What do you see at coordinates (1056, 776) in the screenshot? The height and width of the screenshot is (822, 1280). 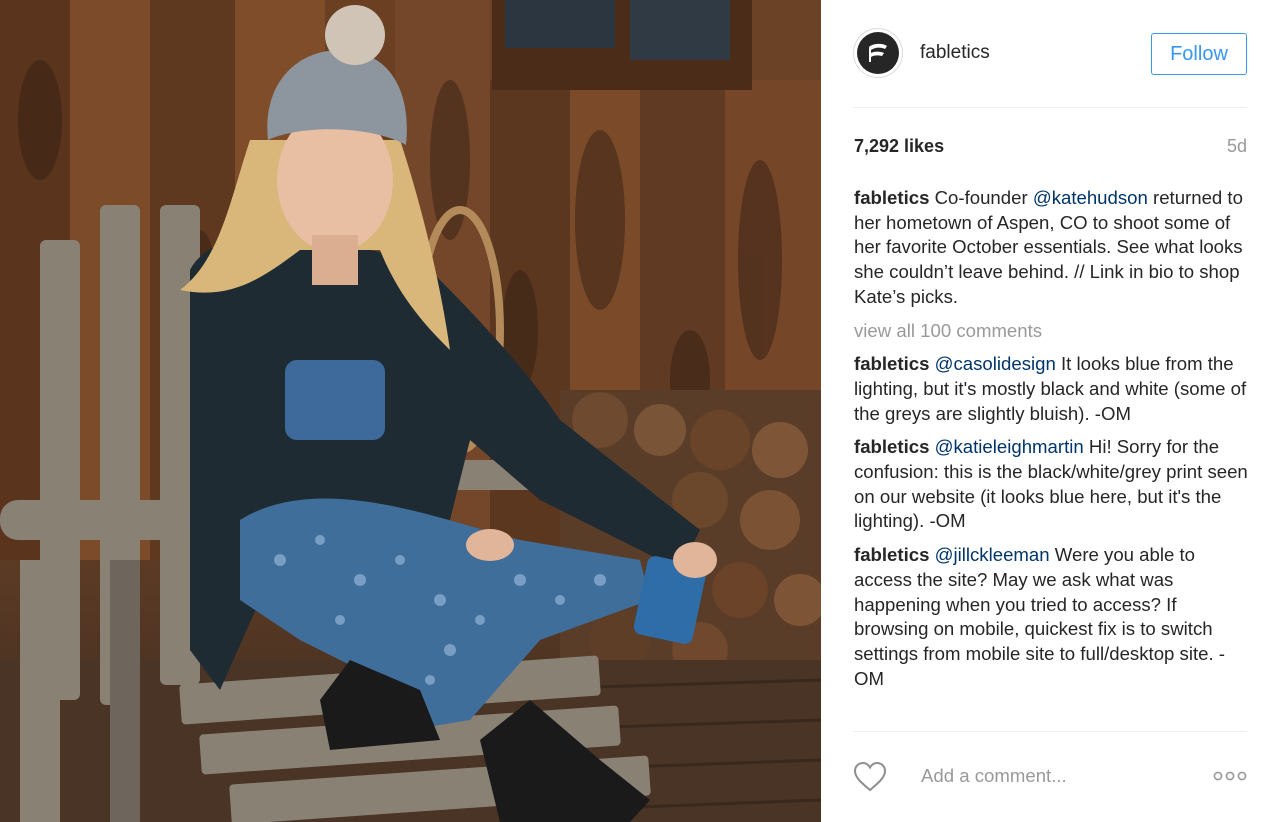 I see `add-comment-input` at bounding box center [1056, 776].